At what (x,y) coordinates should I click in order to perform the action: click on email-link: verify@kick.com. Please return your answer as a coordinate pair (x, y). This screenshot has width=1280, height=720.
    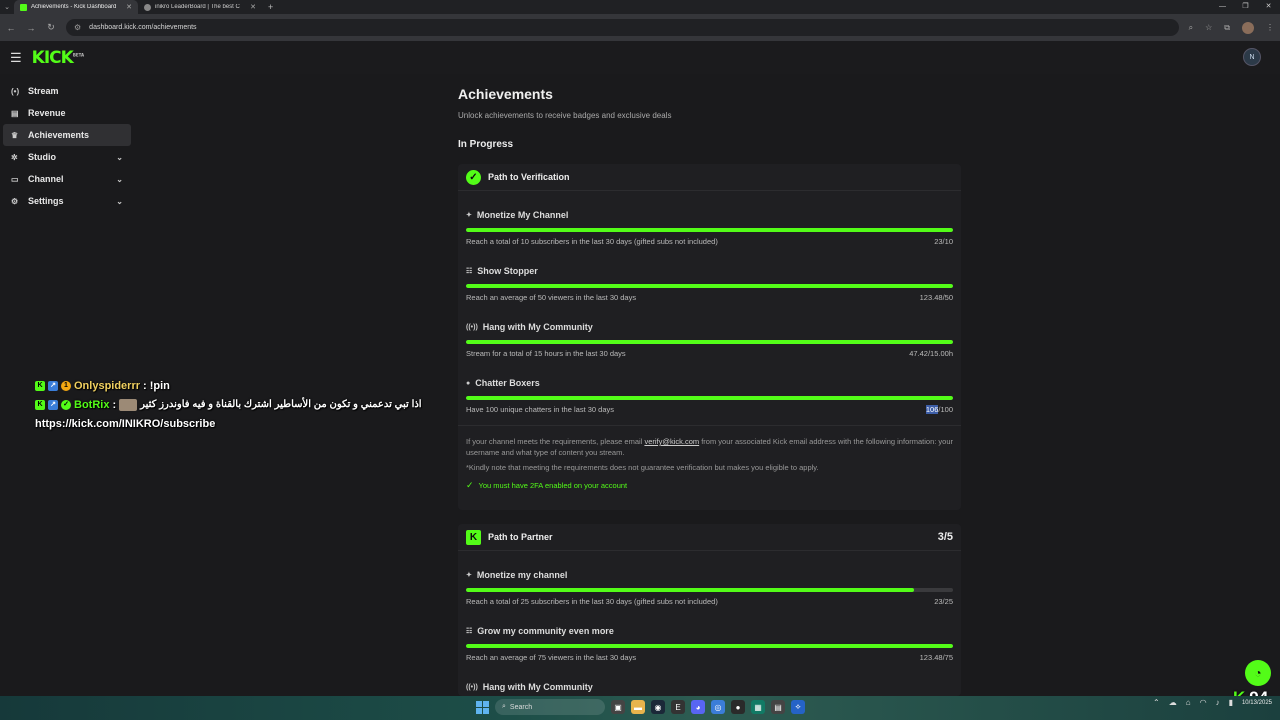
    Looking at the image, I should click on (671, 441).